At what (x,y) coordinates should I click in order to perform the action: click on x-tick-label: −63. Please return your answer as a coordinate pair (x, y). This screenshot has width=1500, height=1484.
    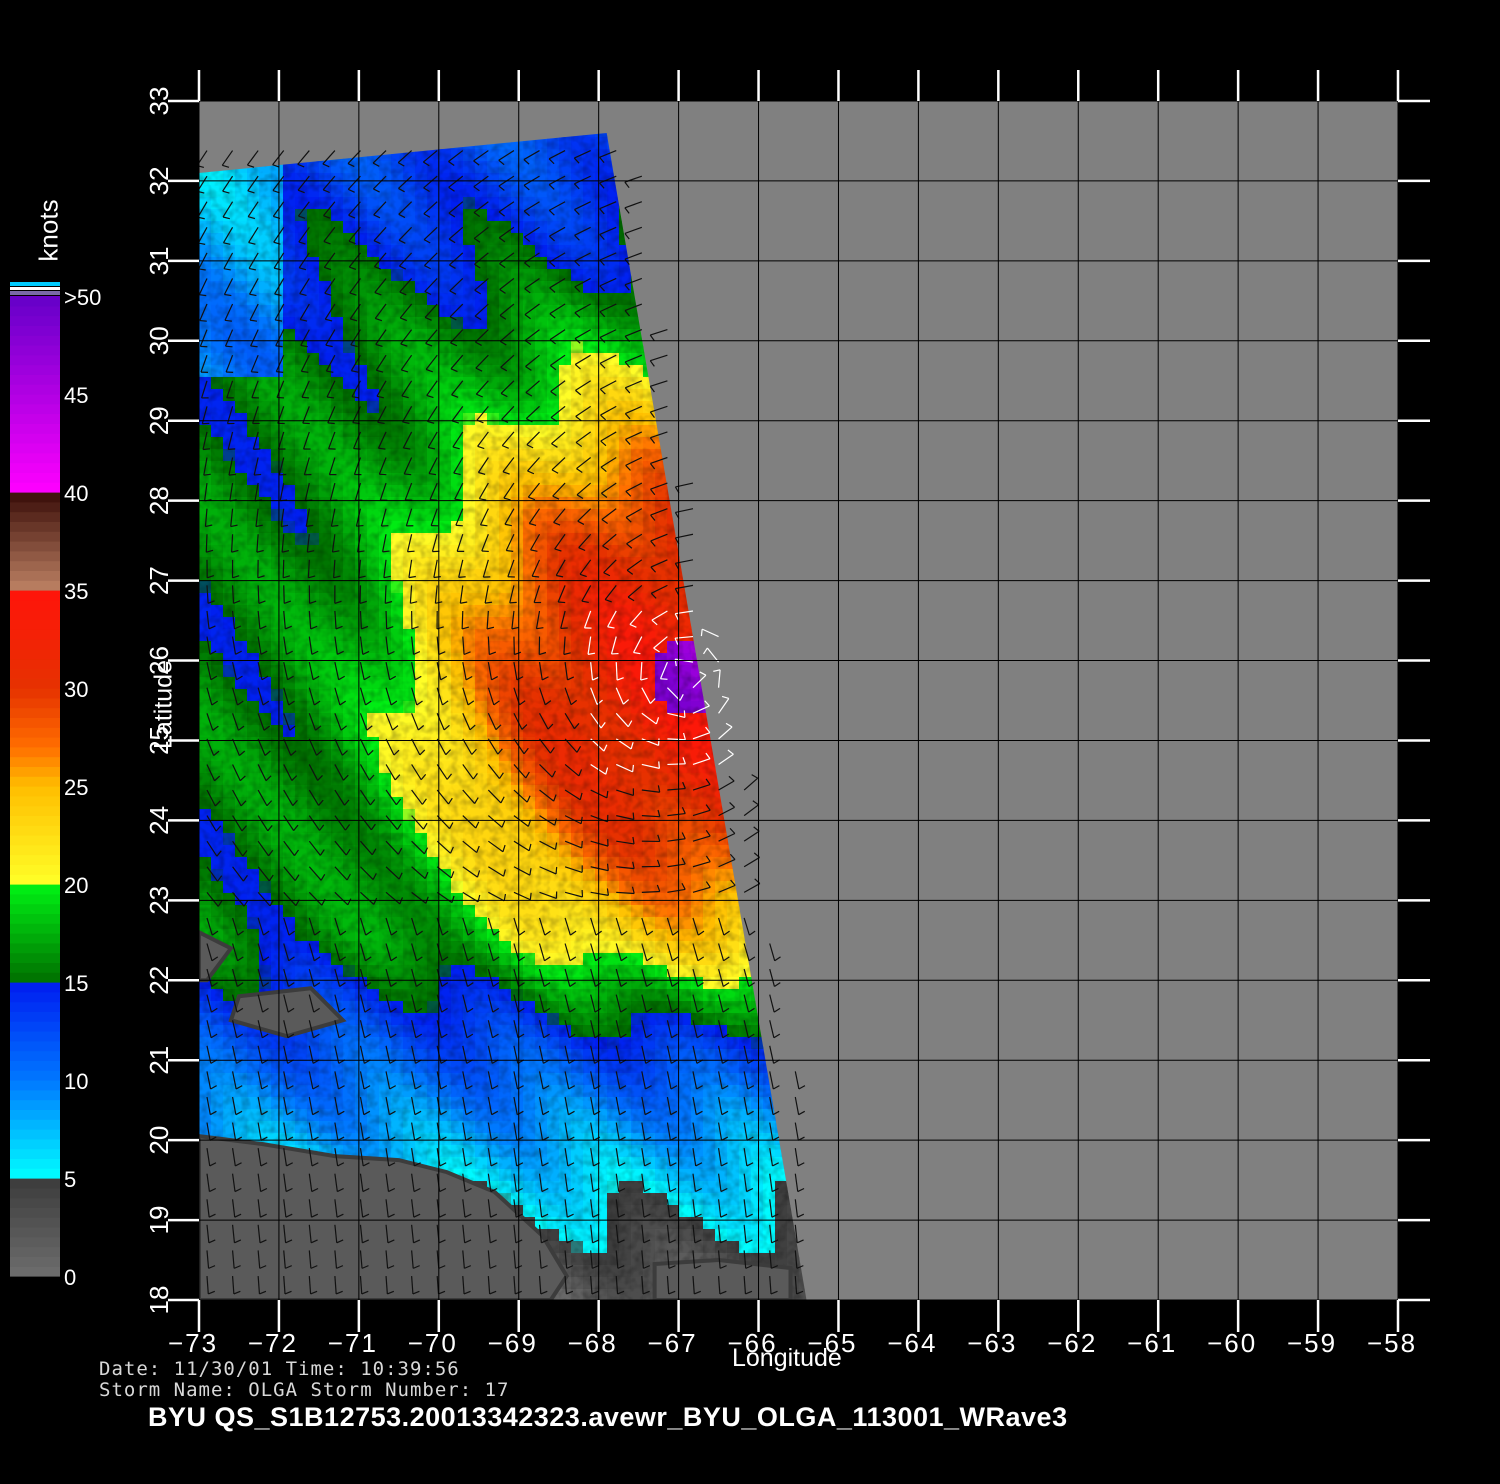
    Looking at the image, I should click on (992, 1343).